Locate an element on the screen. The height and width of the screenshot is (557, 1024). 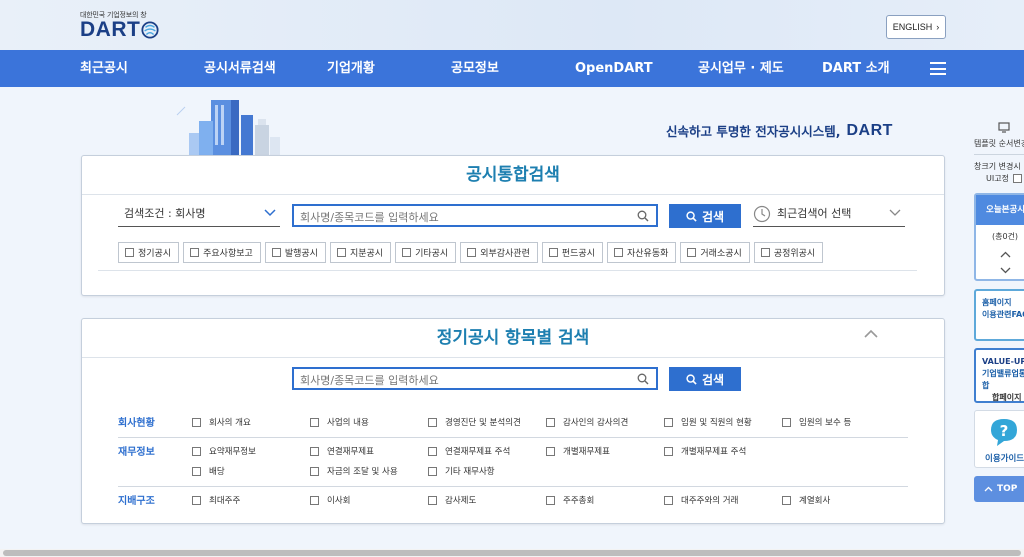
option-summary-financials: 요약재무정보 is located at coordinates (224, 451).